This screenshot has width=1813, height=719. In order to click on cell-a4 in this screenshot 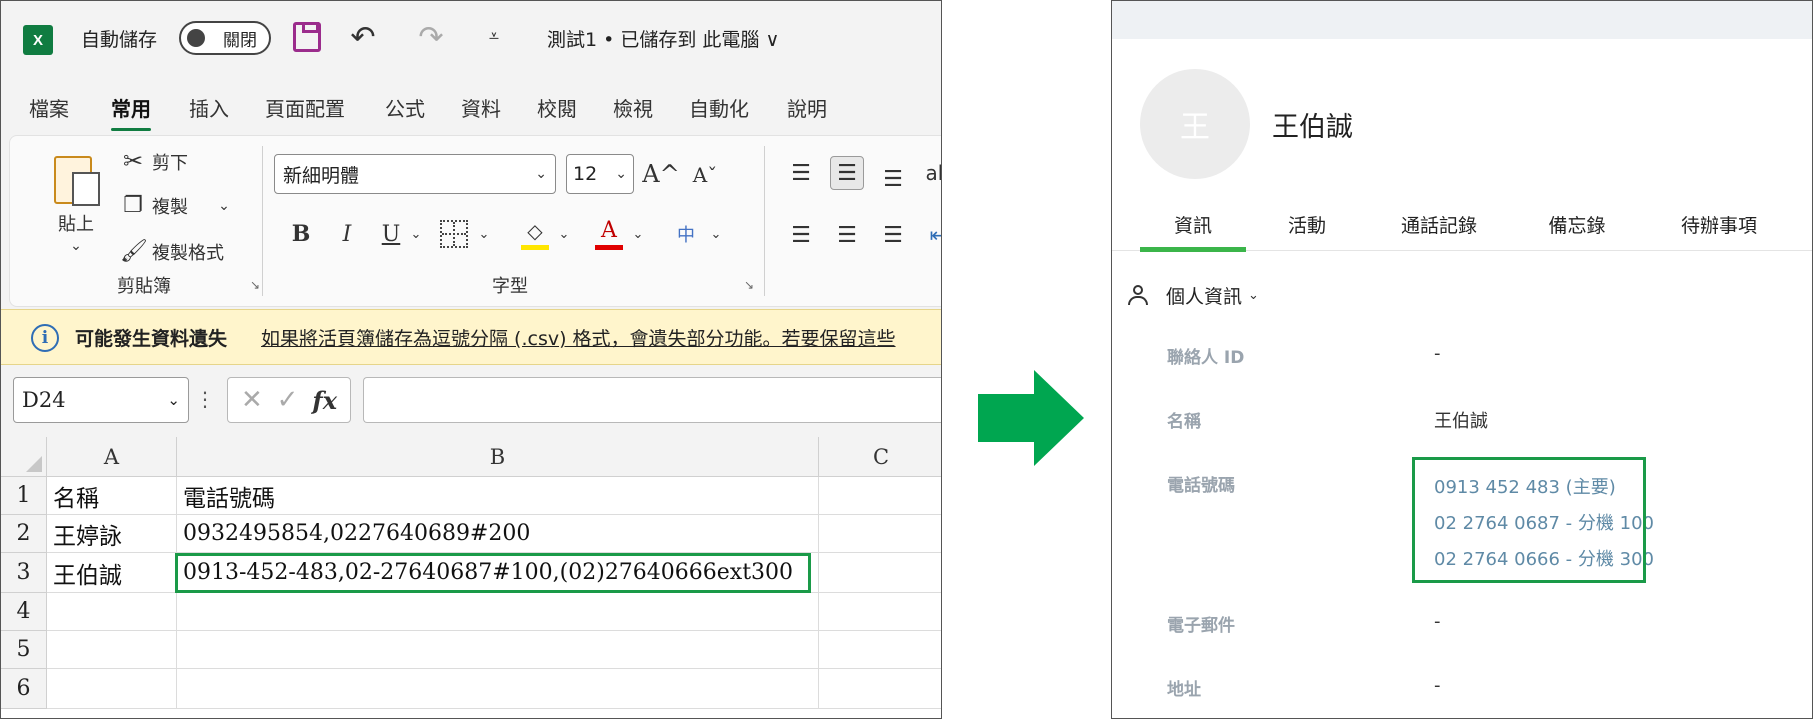, I will do `click(112, 612)`.